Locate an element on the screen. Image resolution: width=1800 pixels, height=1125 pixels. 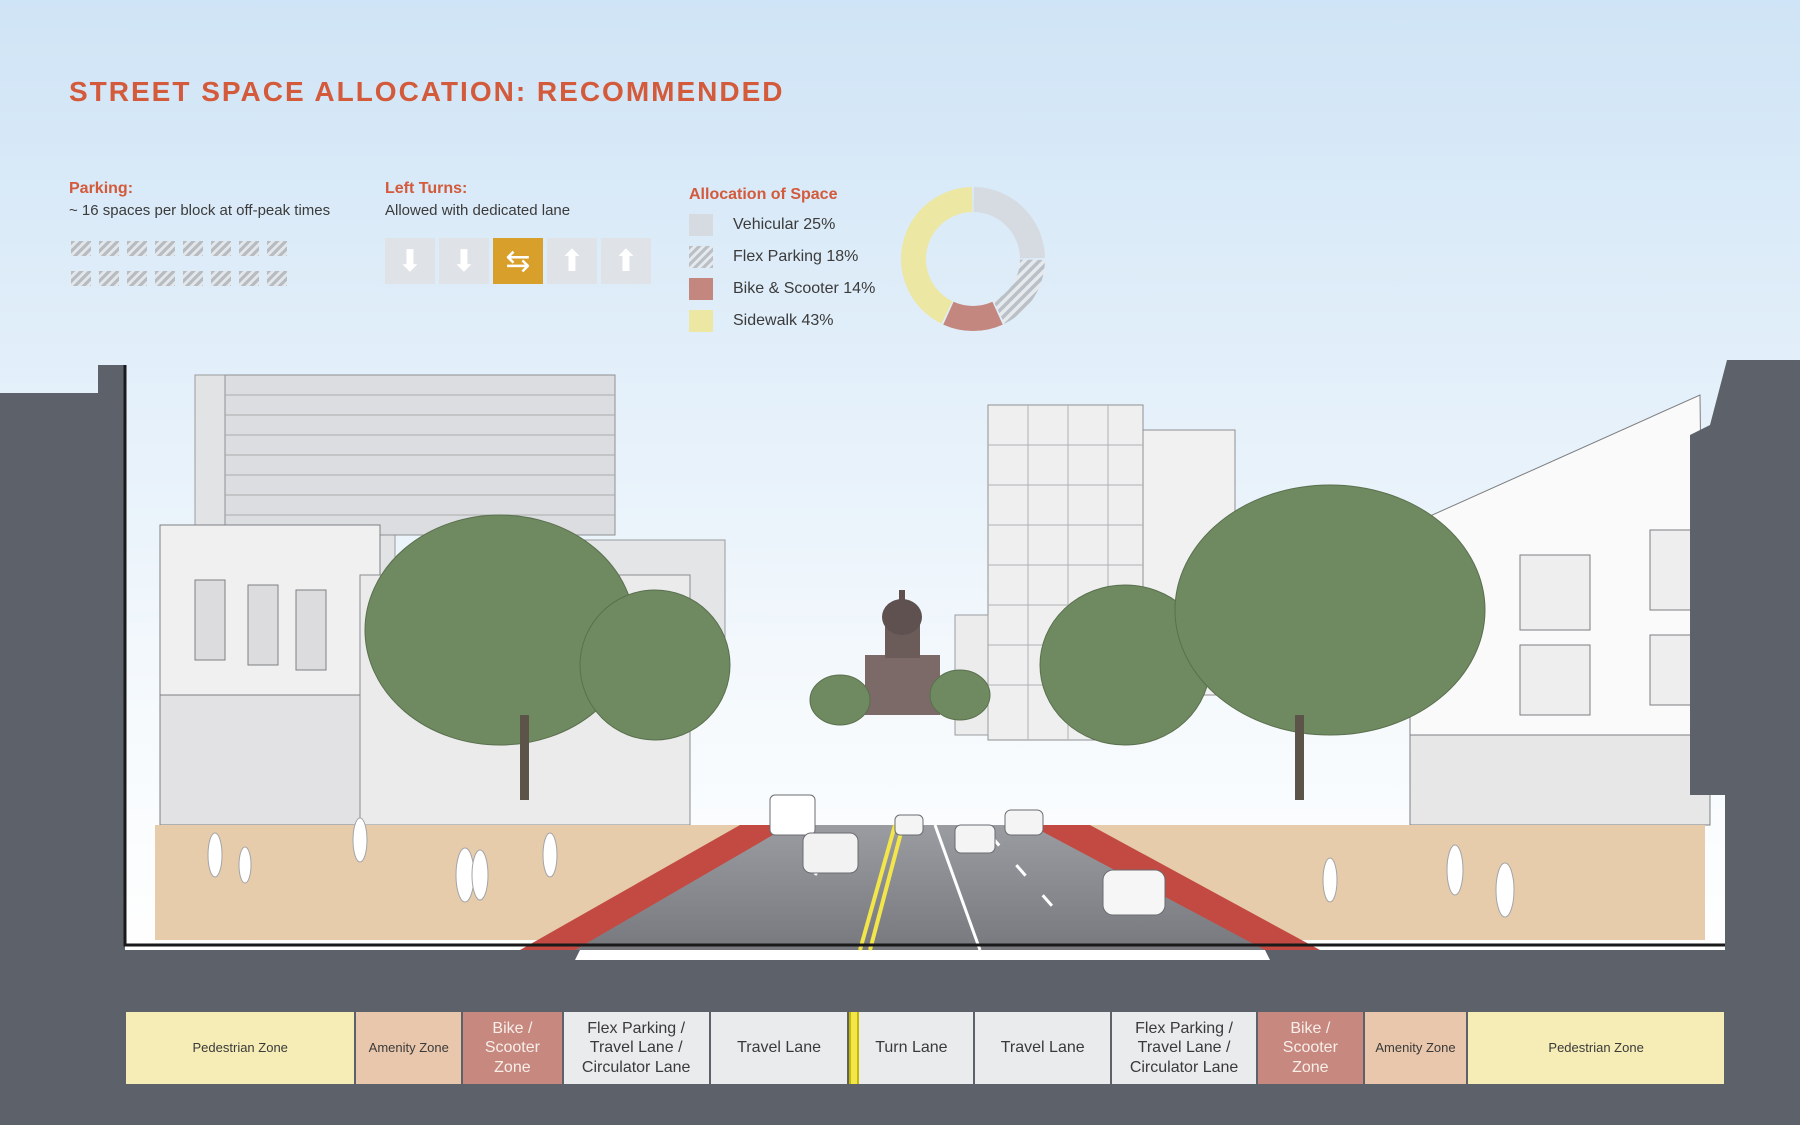
legend-item: Flex Parking 18% is located at coordinates (782, 257).